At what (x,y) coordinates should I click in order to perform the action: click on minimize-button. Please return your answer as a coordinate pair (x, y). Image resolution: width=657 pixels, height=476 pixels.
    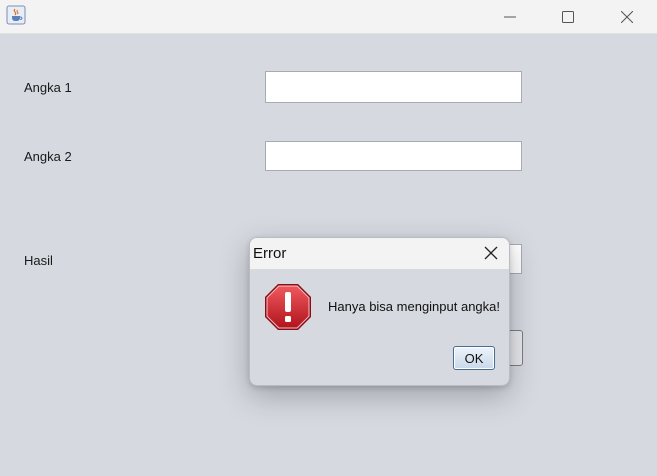
    Looking at the image, I should click on (510, 16).